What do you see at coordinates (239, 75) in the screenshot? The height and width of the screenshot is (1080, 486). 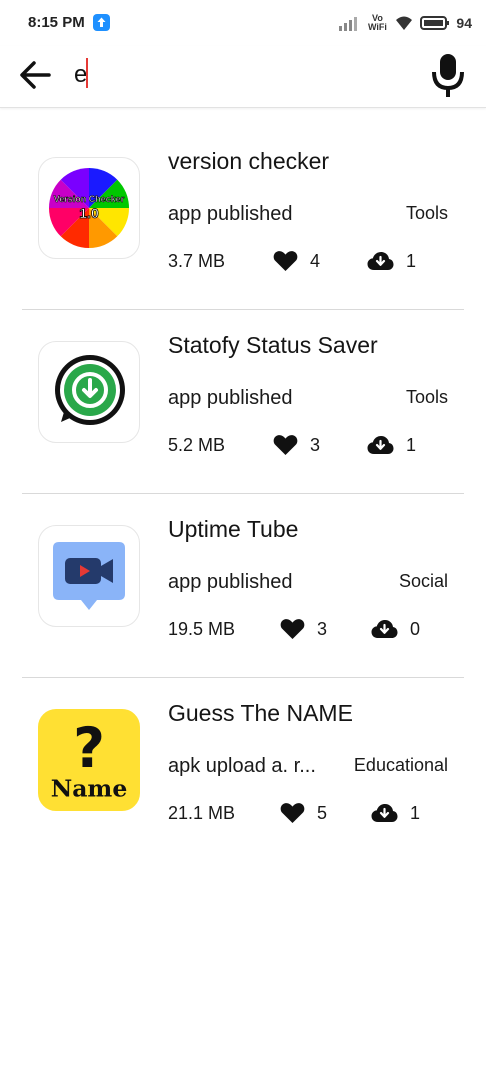 I see `search-input` at bounding box center [239, 75].